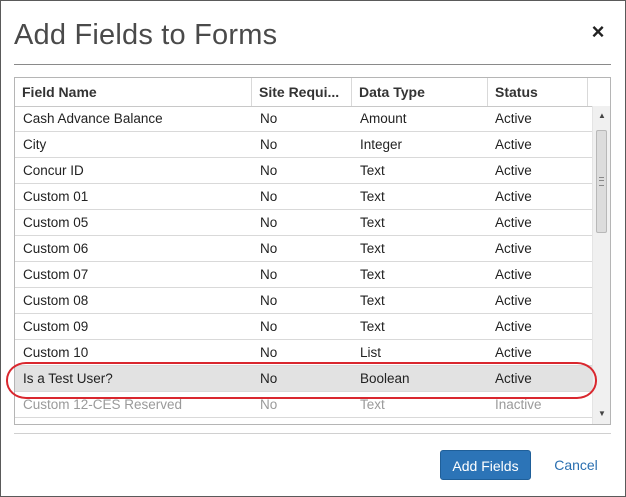 This screenshot has width=626, height=497. I want to click on scroll-up-arrow-icon: ▲, so click(601, 116).